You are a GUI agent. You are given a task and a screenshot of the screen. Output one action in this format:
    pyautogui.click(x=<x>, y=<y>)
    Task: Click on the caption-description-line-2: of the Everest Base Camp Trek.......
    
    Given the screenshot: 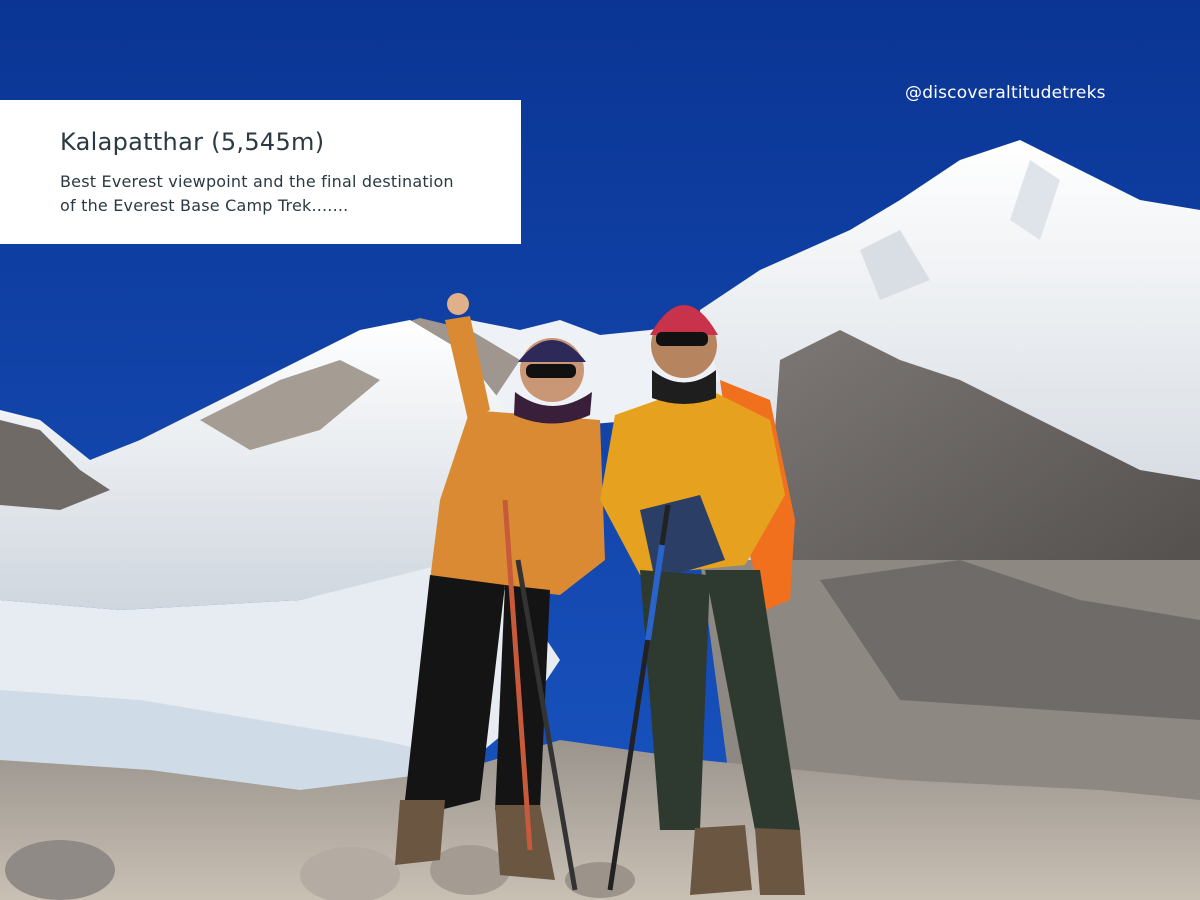 What is the action you would take?
    pyautogui.click(x=204, y=205)
    